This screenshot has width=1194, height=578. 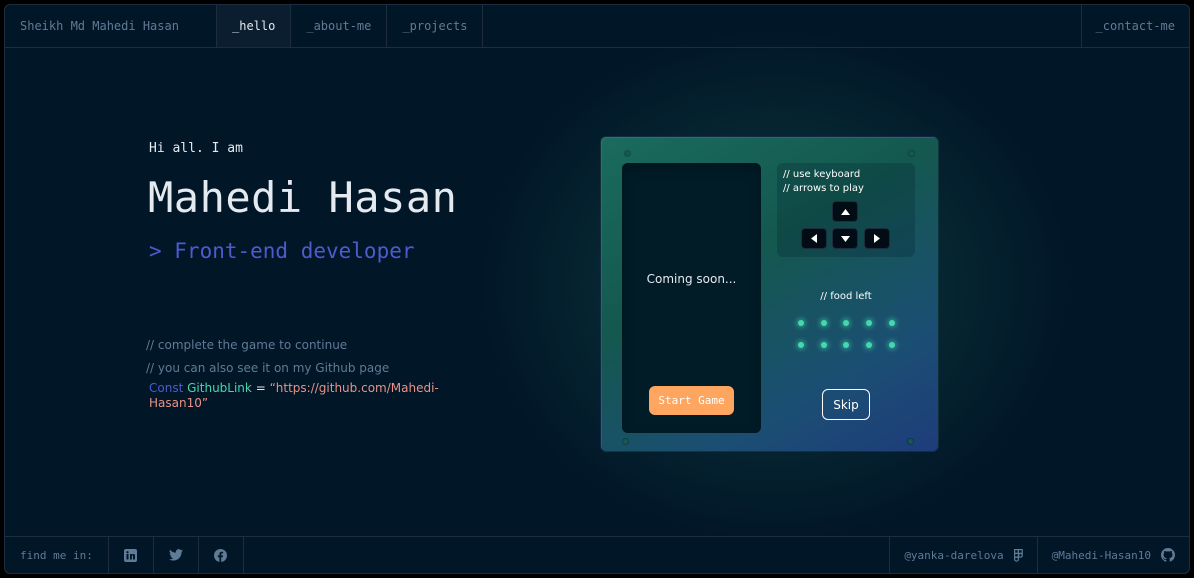 I want to click on controls-panel: // use keyboard // arrows to play, so click(x=846, y=210).